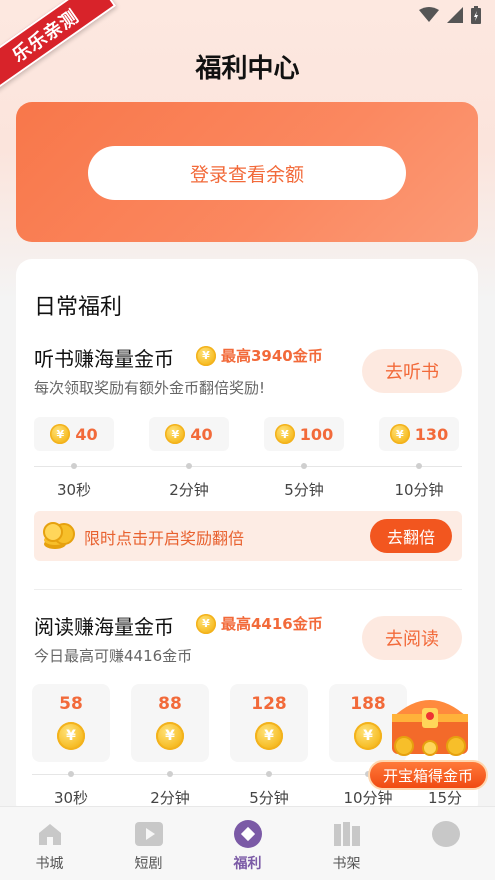 The width and height of the screenshot is (495, 880). What do you see at coordinates (248, 466) in the screenshot?
I see `progress-track` at bounding box center [248, 466].